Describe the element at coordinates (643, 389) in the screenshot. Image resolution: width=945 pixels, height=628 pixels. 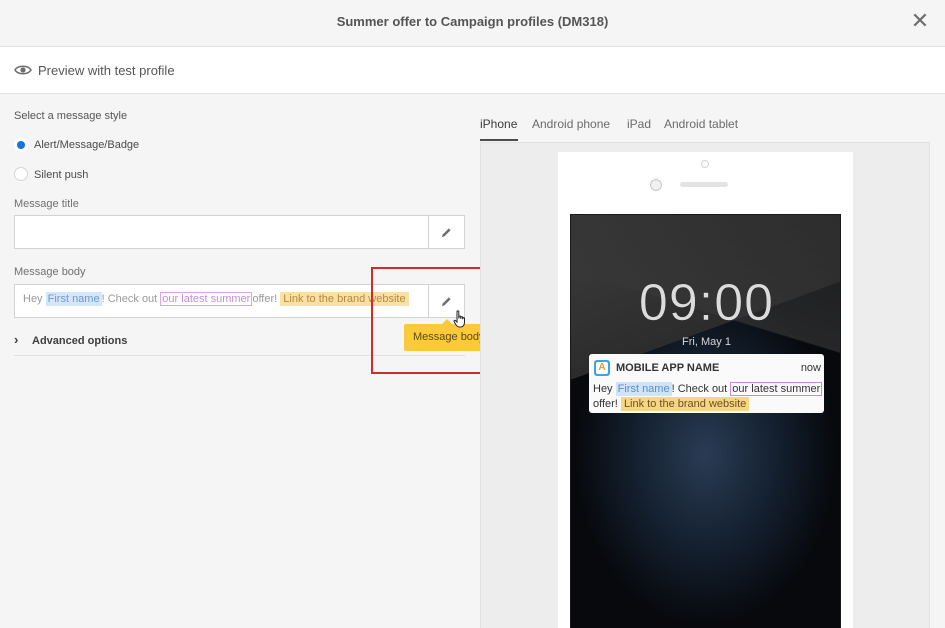
I see `notif-first-name-token: First name` at that location.